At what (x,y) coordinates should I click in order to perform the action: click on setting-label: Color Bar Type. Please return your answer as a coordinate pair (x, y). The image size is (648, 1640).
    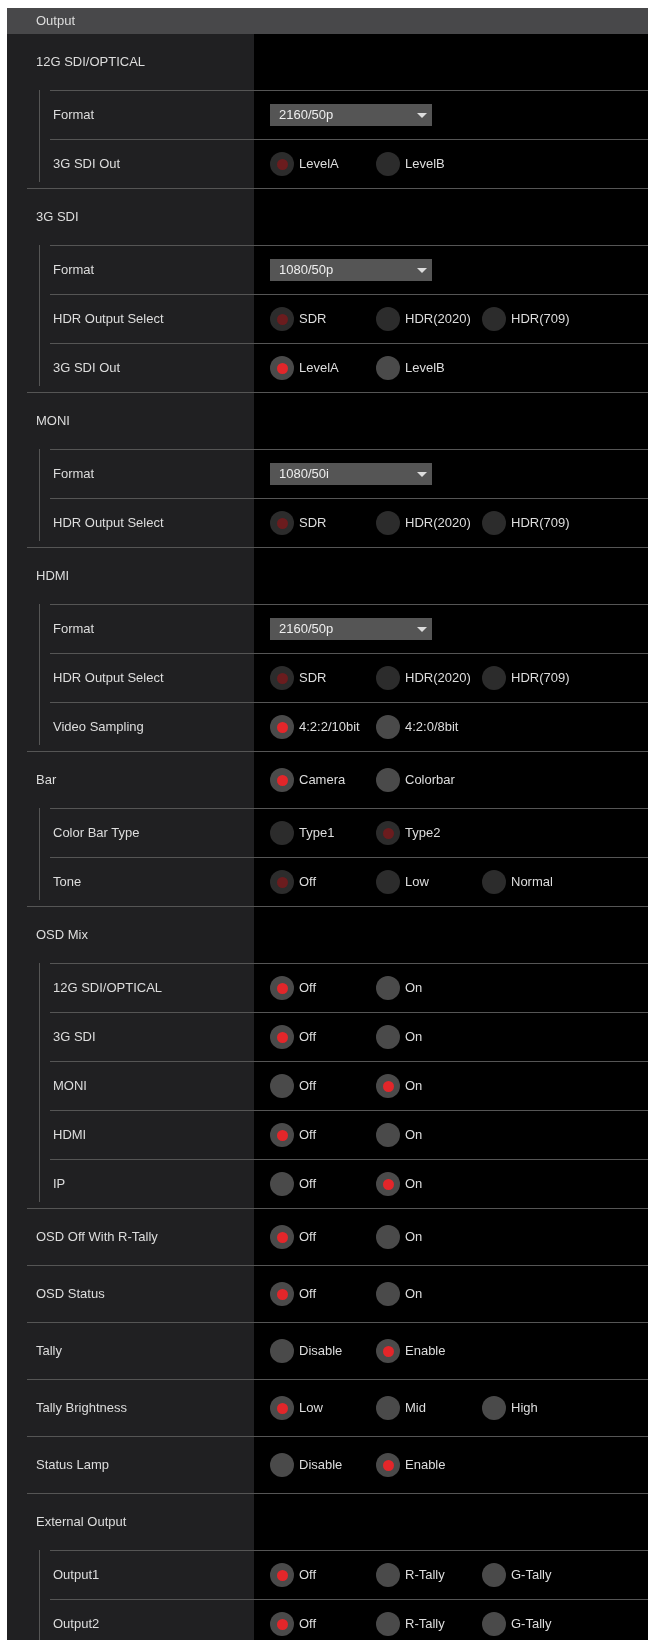
    Looking at the image, I should click on (96, 833).